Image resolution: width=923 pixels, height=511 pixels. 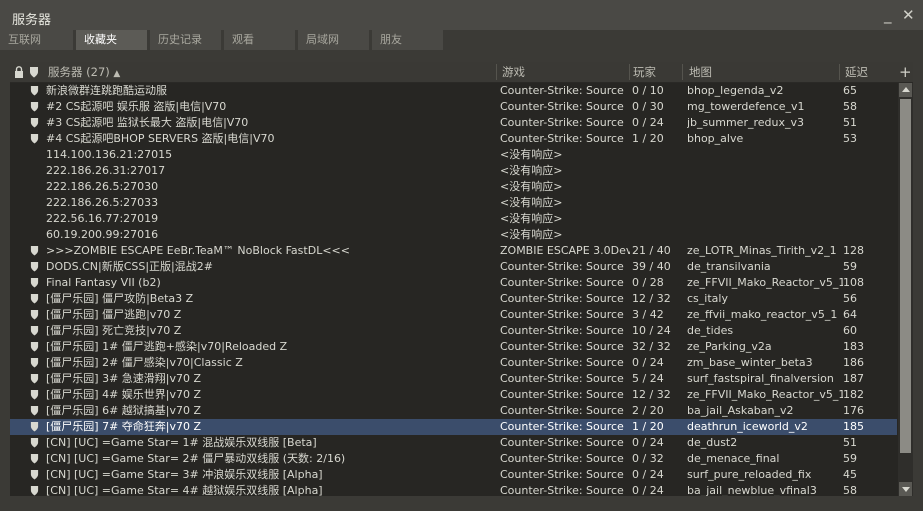 I want to click on tab-history: 历史记录, so click(x=186, y=40).